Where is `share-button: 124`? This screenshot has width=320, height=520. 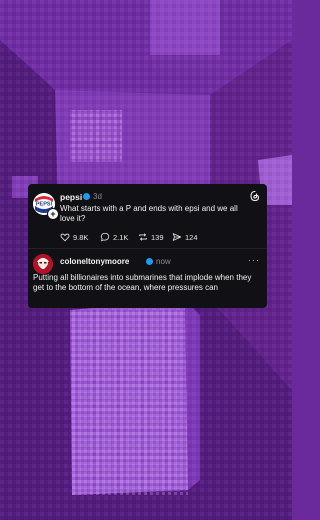 share-button: 124 is located at coordinates (185, 237).